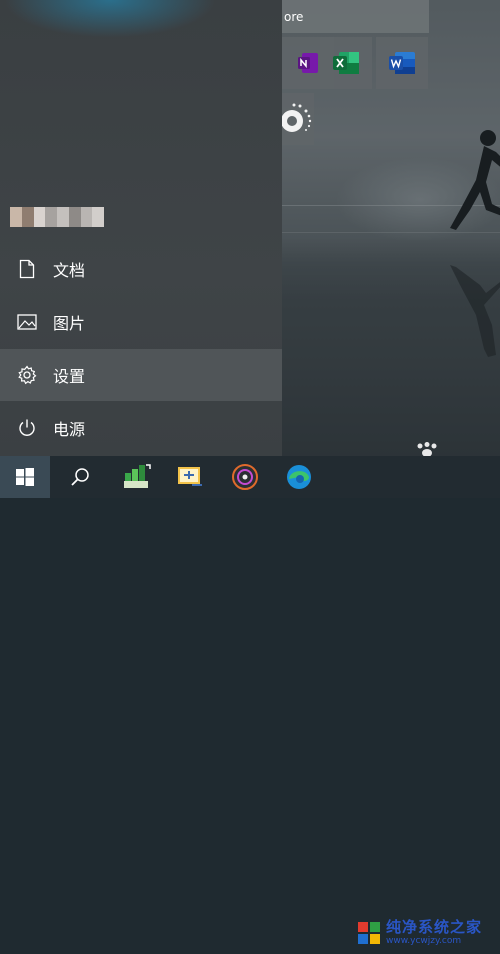 This screenshot has width=500, height=954. I want to click on watermark-logo-icon, so click(369, 933).